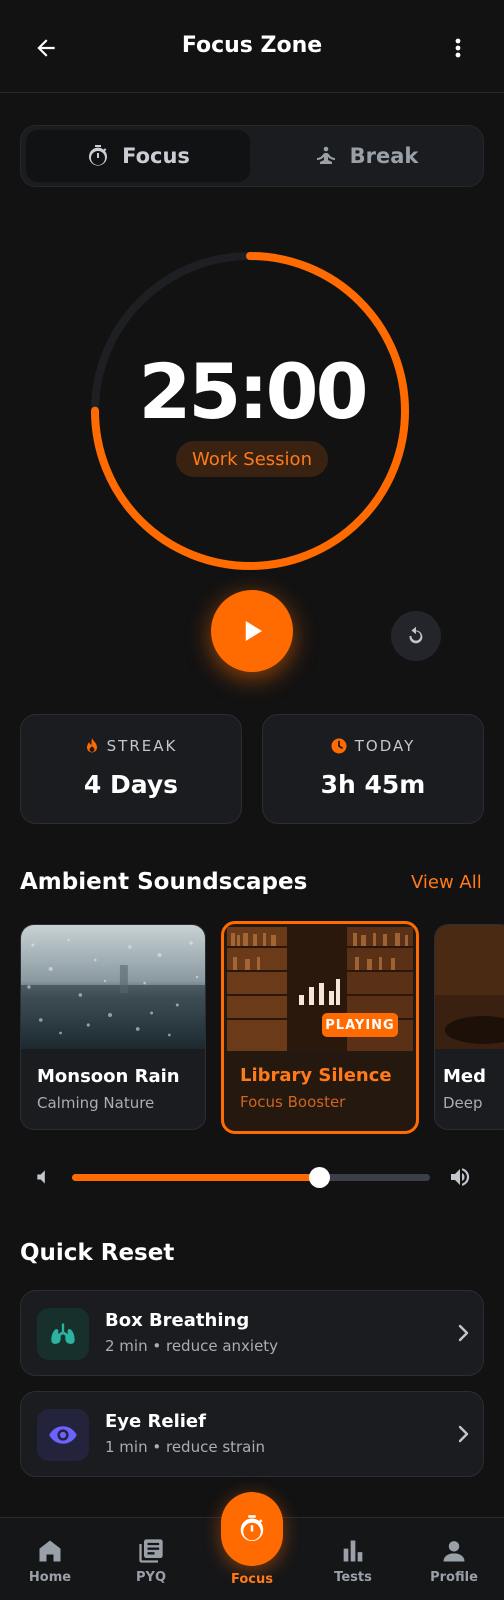 This screenshot has height=1600, width=504. I want to click on person-icon, so click(454, 1551).